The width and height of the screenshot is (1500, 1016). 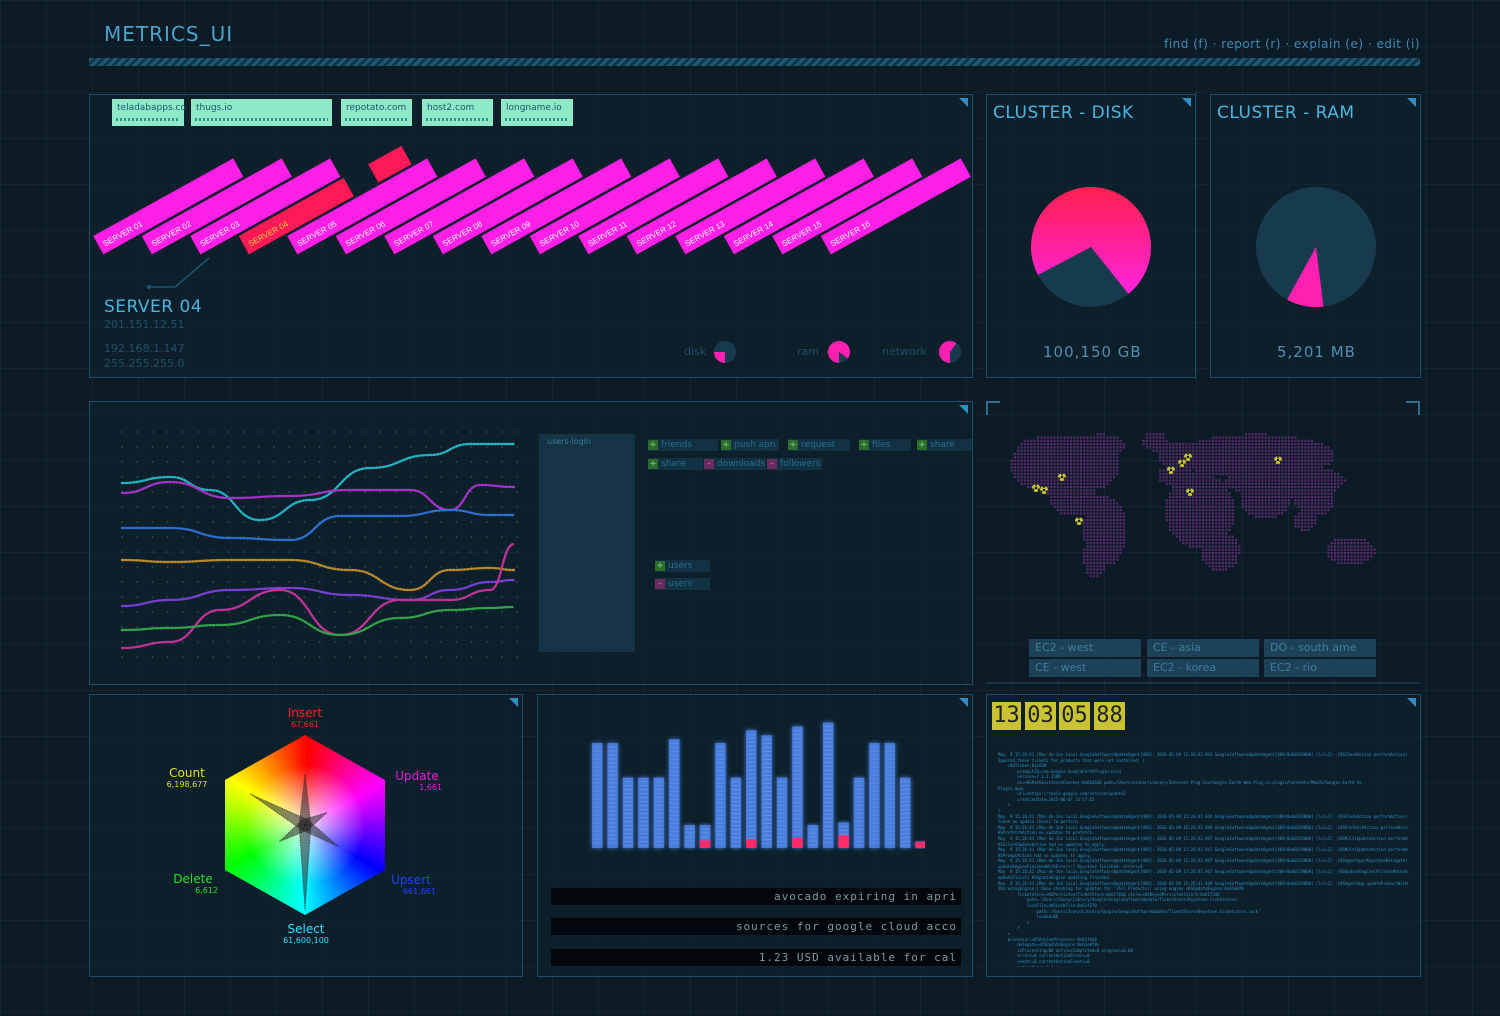 I want to click on tag-users: - users, so click(x=682, y=584).